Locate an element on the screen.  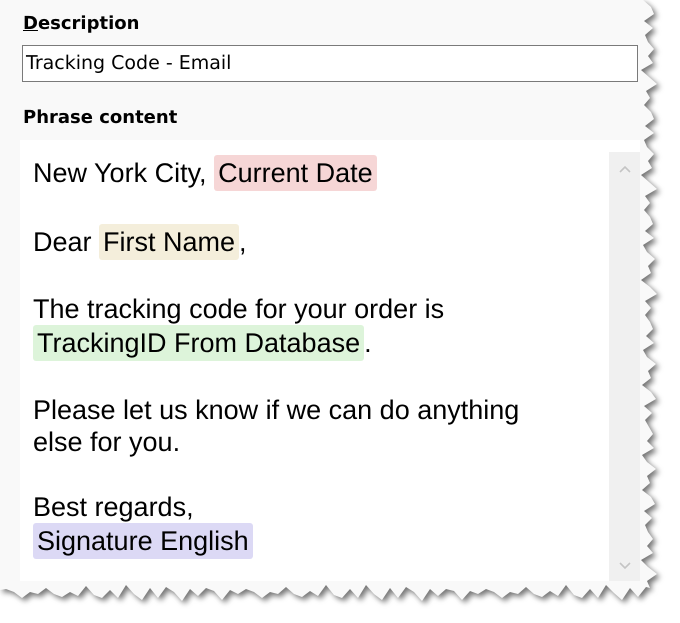
merge-field-tag: First Name is located at coordinates (169, 242).